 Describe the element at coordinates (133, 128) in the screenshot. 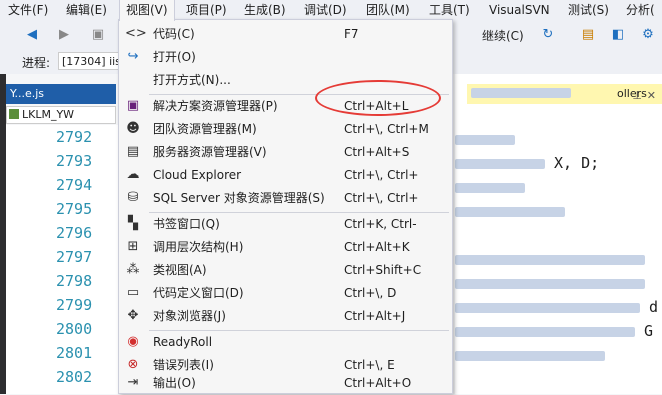

I see `team-explorer-icon: ☻` at that location.